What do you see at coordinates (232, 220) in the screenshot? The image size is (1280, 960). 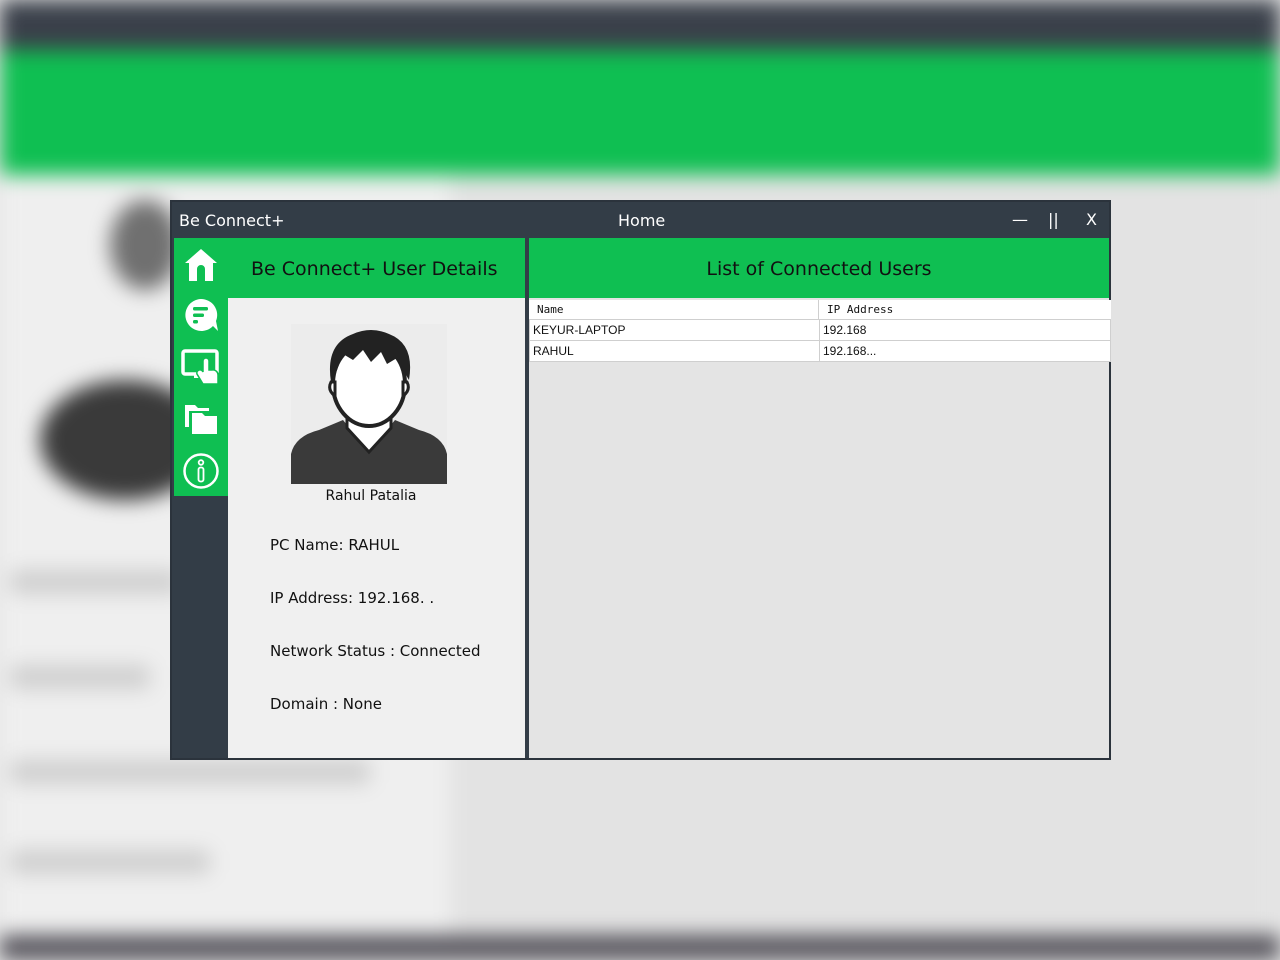 I see `app-title: Be Connect+` at bounding box center [232, 220].